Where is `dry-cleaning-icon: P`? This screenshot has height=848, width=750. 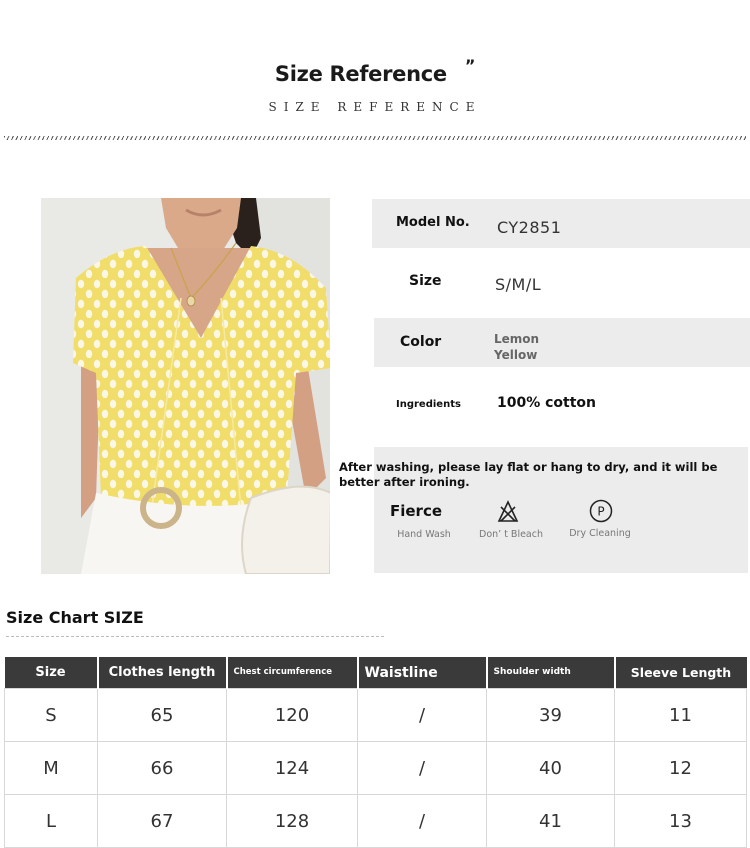 dry-cleaning-icon: P is located at coordinates (601, 511).